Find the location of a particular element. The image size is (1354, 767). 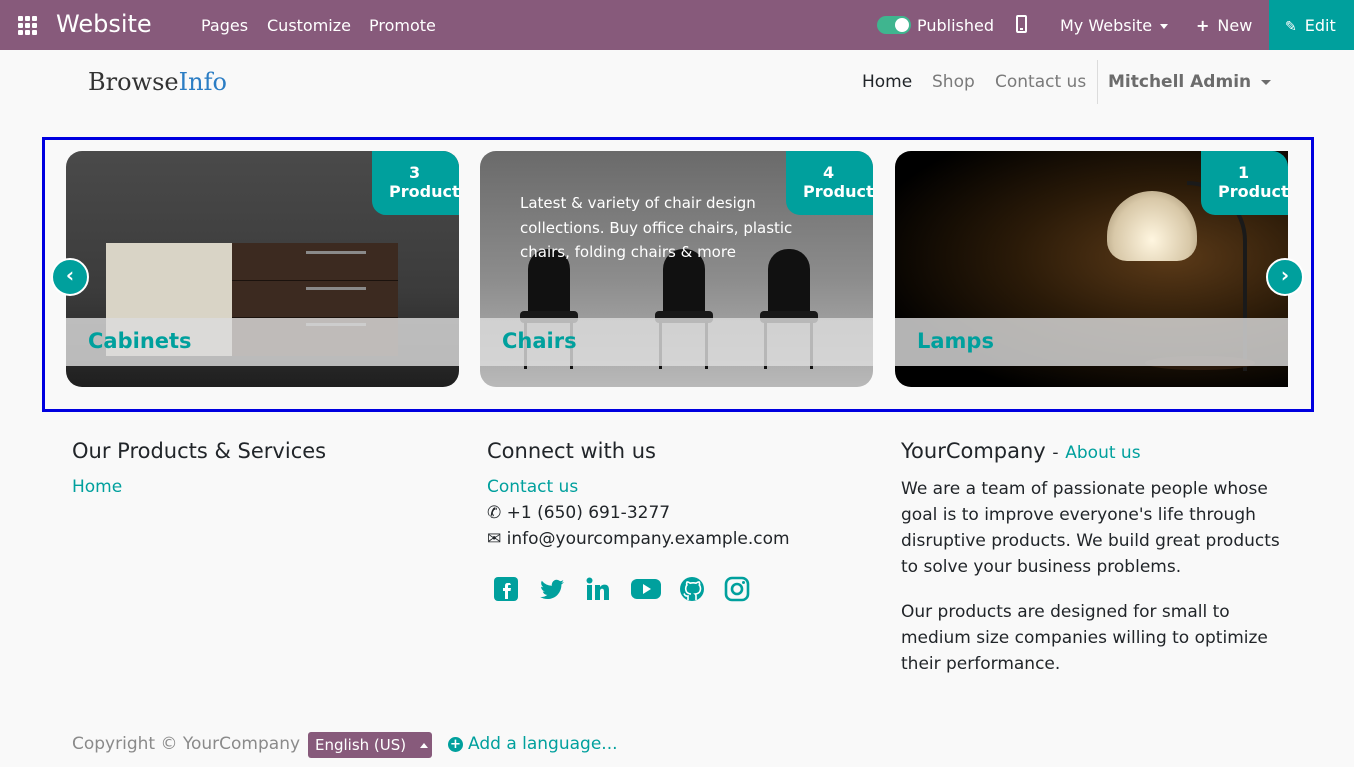

new-label: New is located at coordinates (1235, 25).